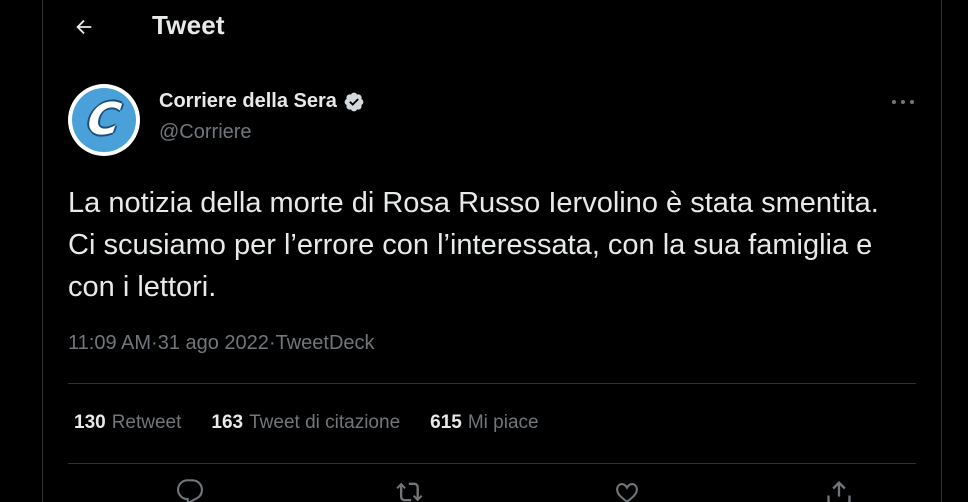 The image size is (968, 502). Describe the element at coordinates (492, 490) in the screenshot. I see `tweet-actions` at that location.